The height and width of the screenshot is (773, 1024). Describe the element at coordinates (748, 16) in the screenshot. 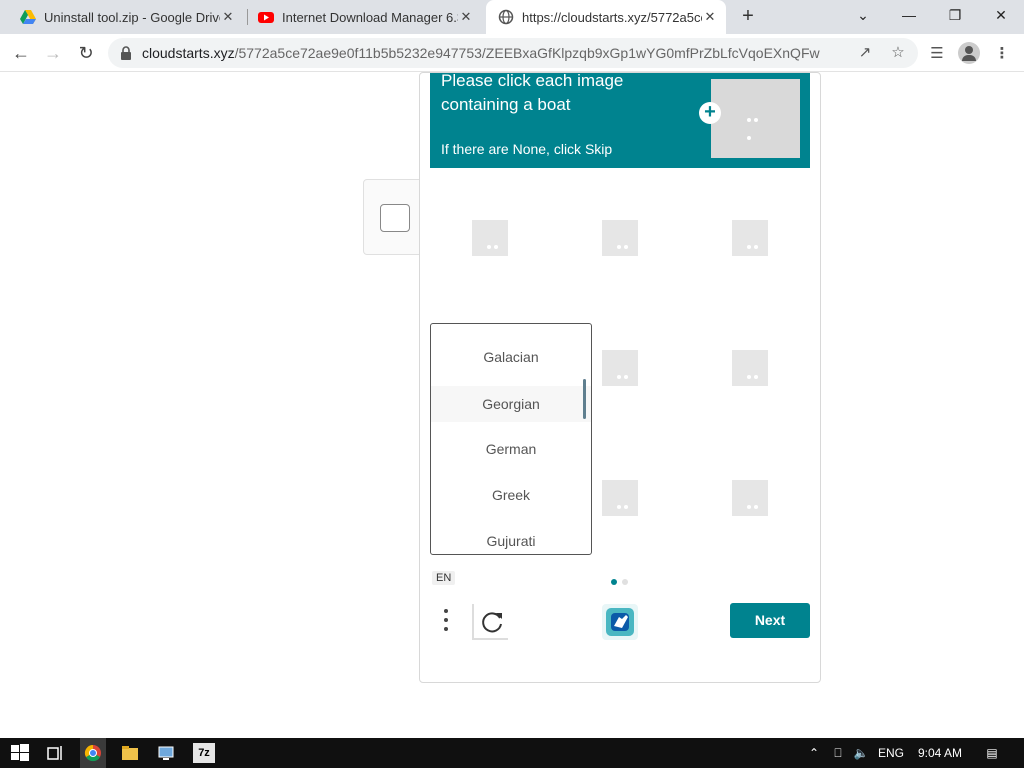

I see `new-tab-button: +` at that location.